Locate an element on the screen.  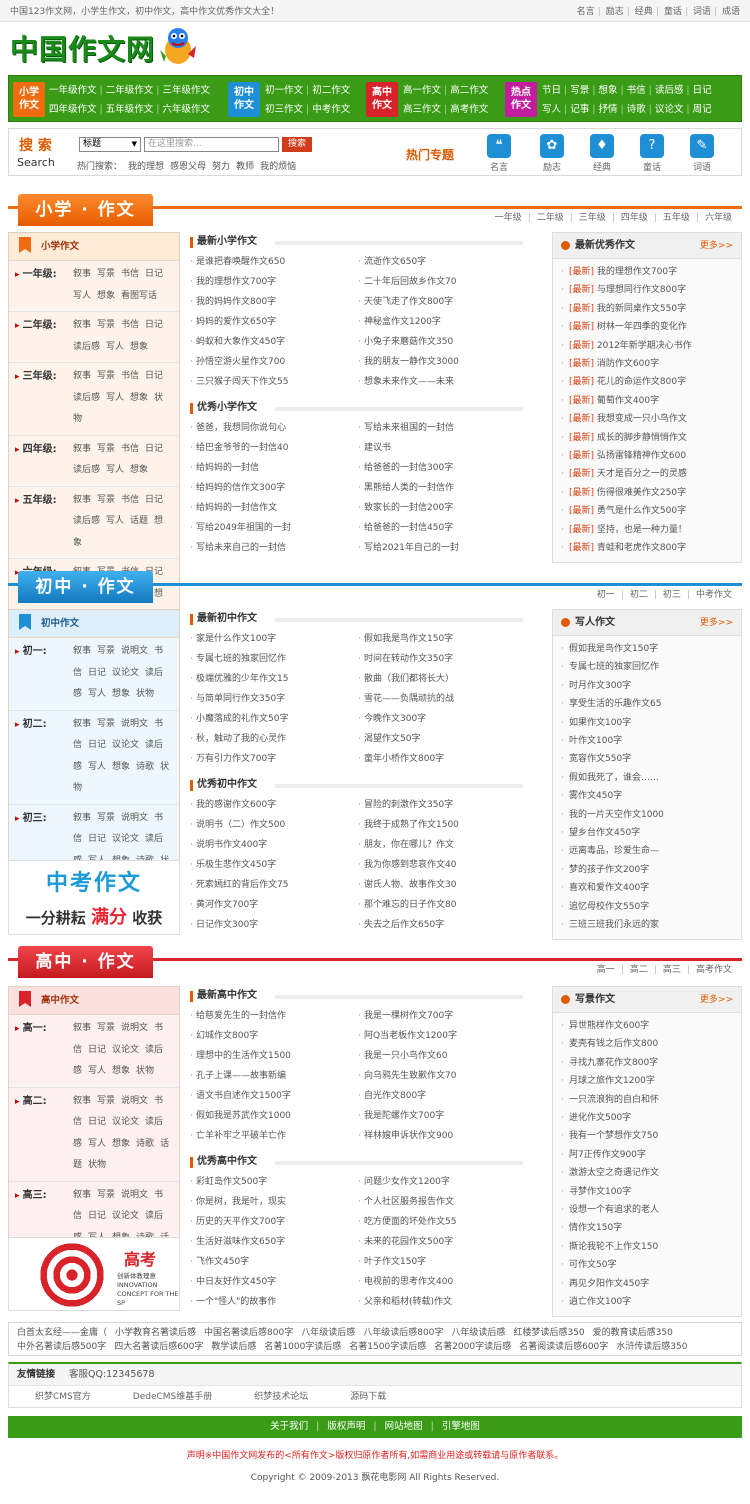
featured-link: 可作文50字 is located at coordinates (647, 1265).